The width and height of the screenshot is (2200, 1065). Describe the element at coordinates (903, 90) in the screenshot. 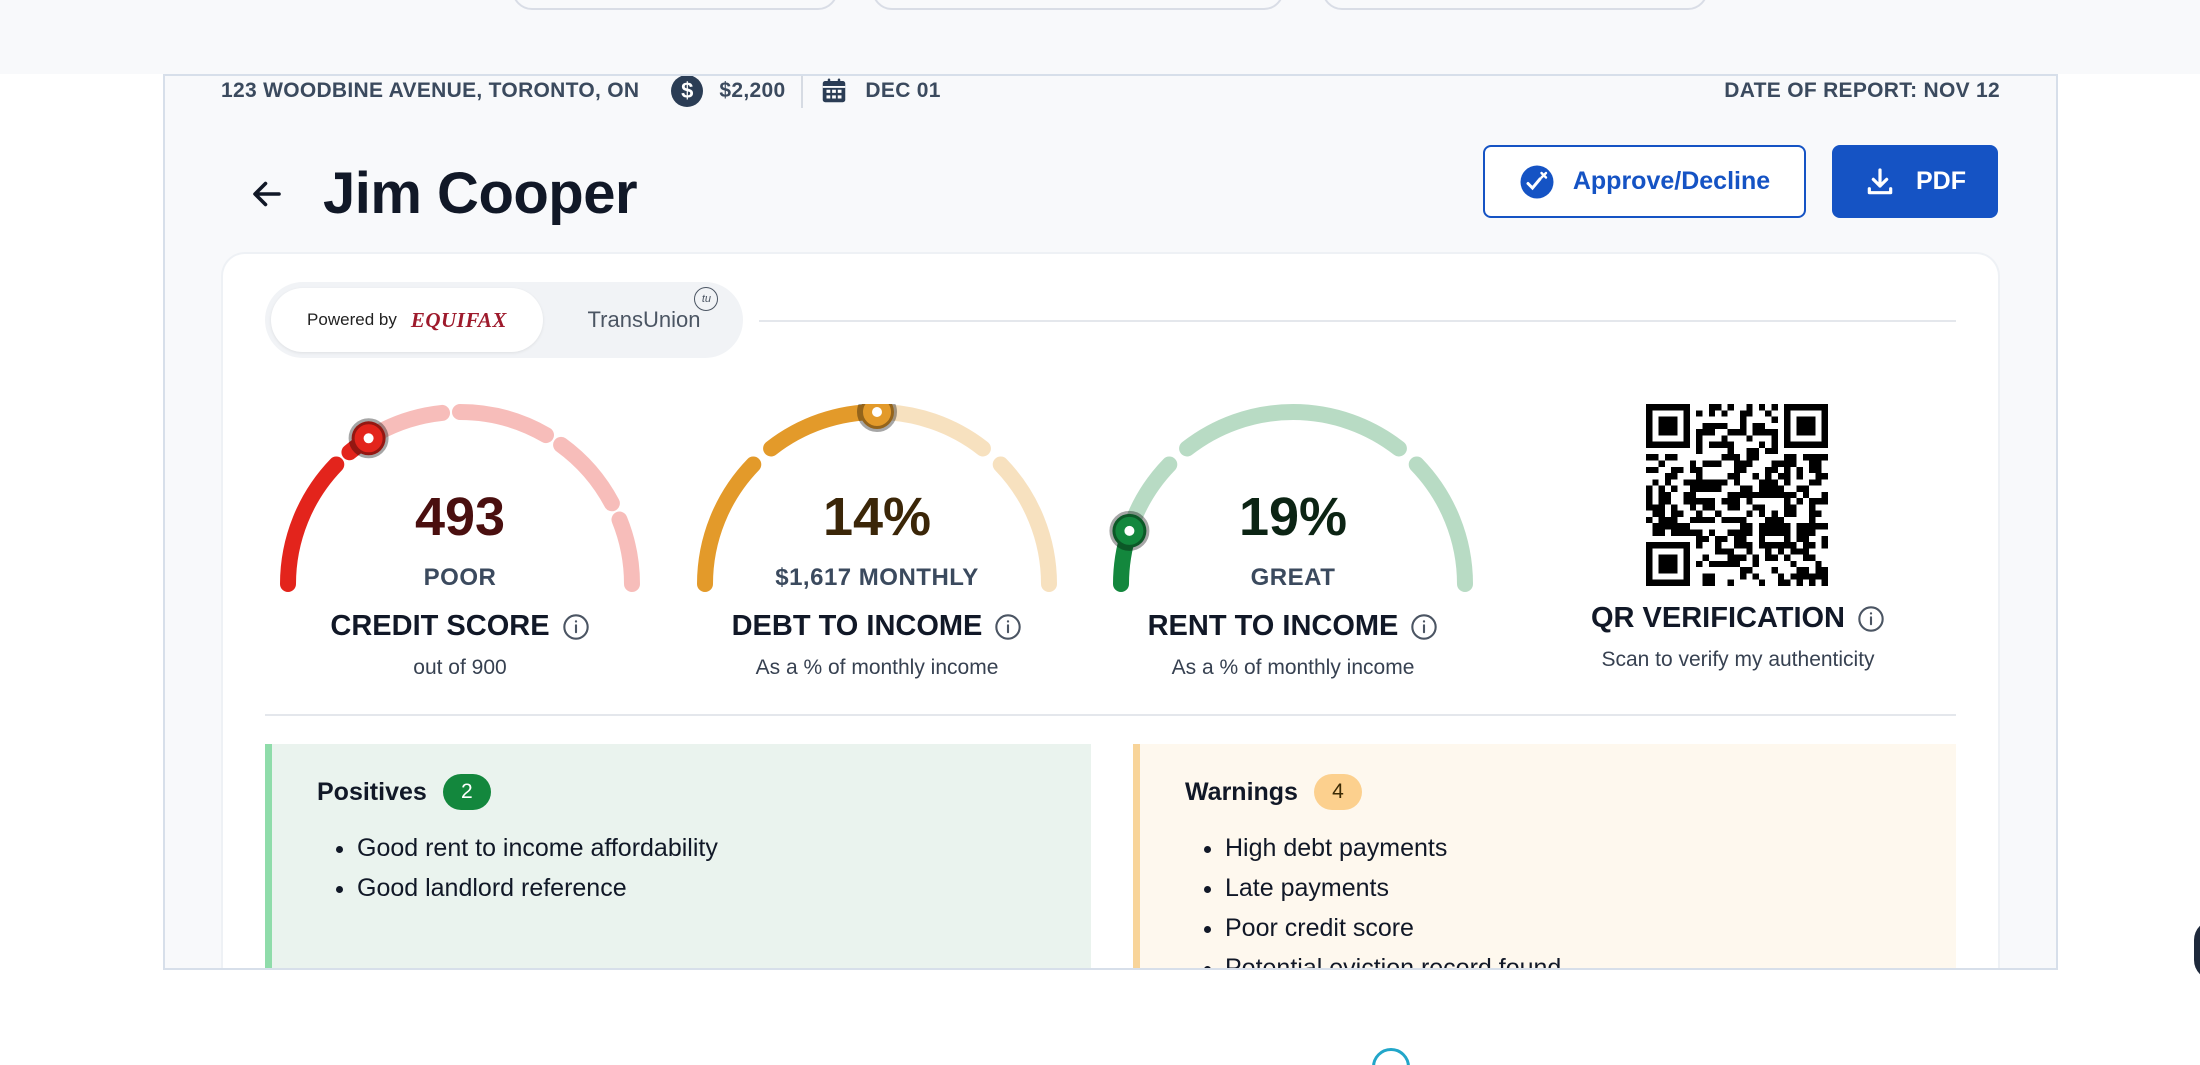

I see `move-in-value: DEC 01` at that location.